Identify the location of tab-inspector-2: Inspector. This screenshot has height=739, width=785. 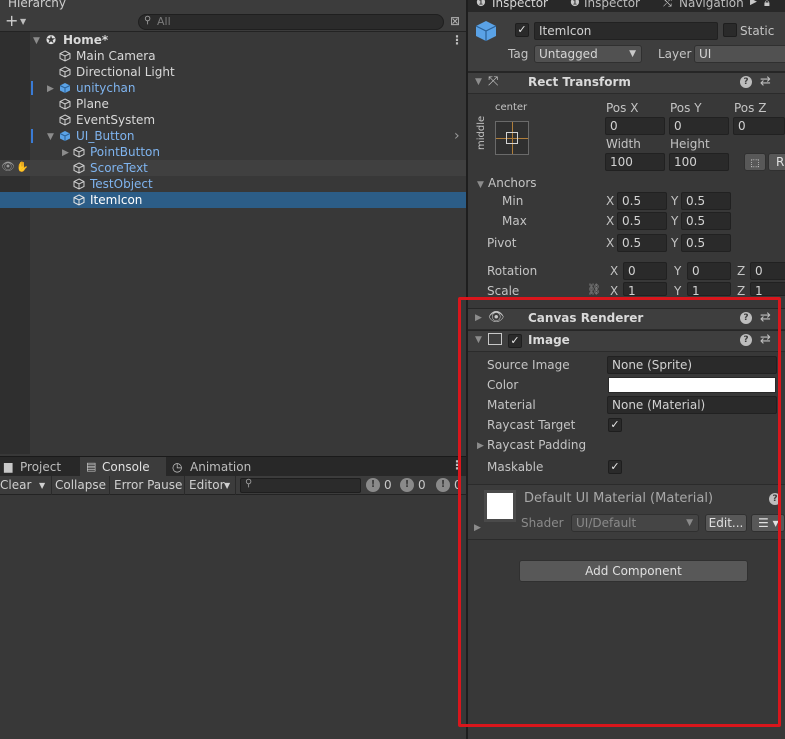
(612, 5).